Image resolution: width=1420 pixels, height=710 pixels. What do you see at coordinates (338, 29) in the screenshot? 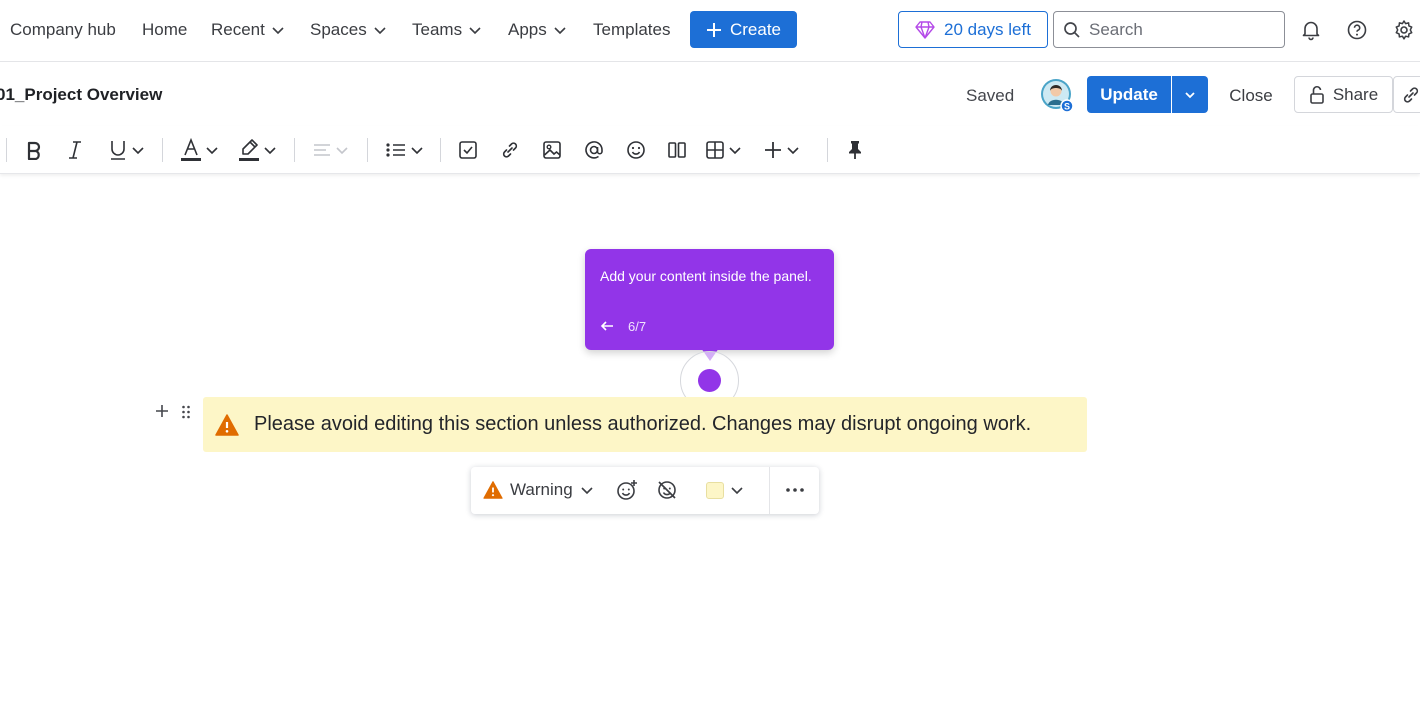
I see `nav-spaces-label: Spaces` at bounding box center [338, 29].